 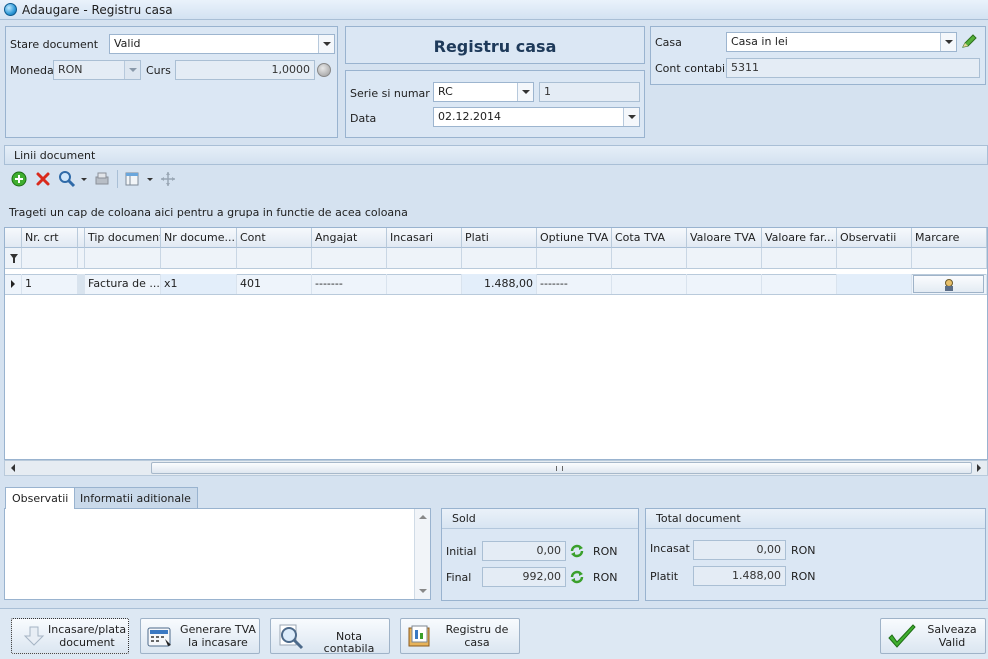 I want to click on nota-contabila-button: Nota contabila, so click(x=330, y=636).